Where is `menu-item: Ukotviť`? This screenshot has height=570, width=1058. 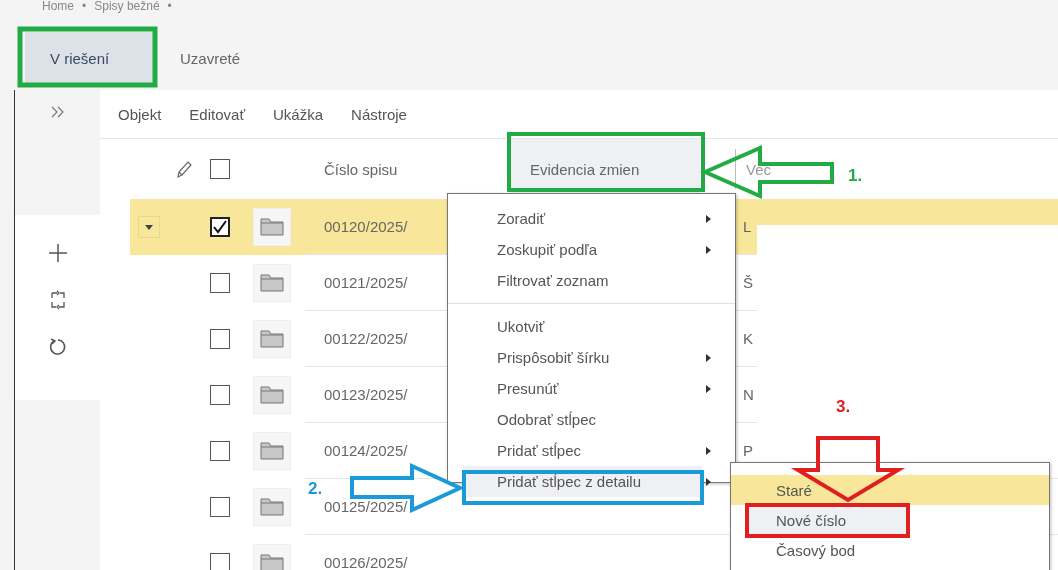 menu-item: Ukotviť is located at coordinates (599, 326).